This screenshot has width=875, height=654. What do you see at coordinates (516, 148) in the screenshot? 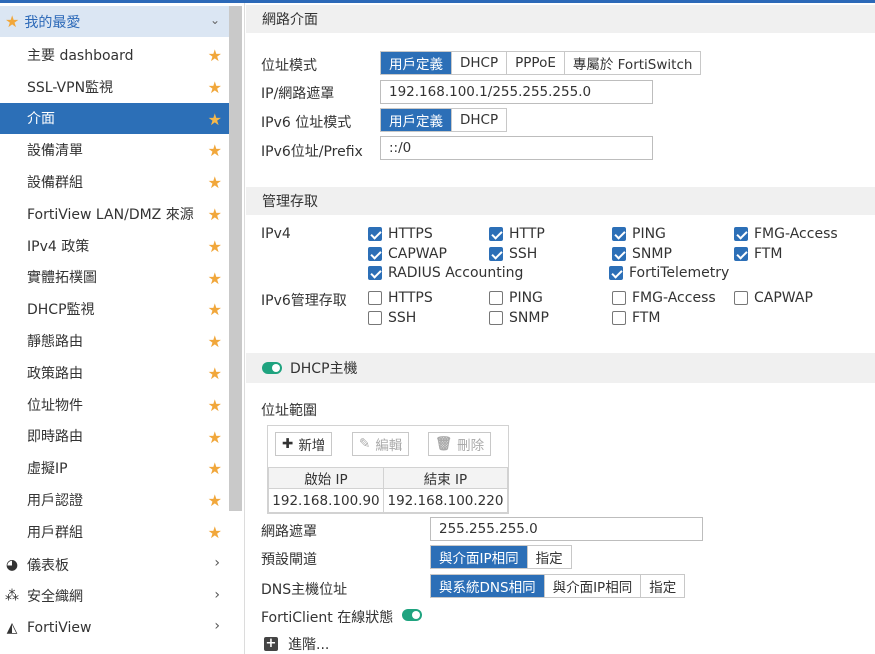
I see `ipv6-prefix-field: ::/0` at bounding box center [516, 148].